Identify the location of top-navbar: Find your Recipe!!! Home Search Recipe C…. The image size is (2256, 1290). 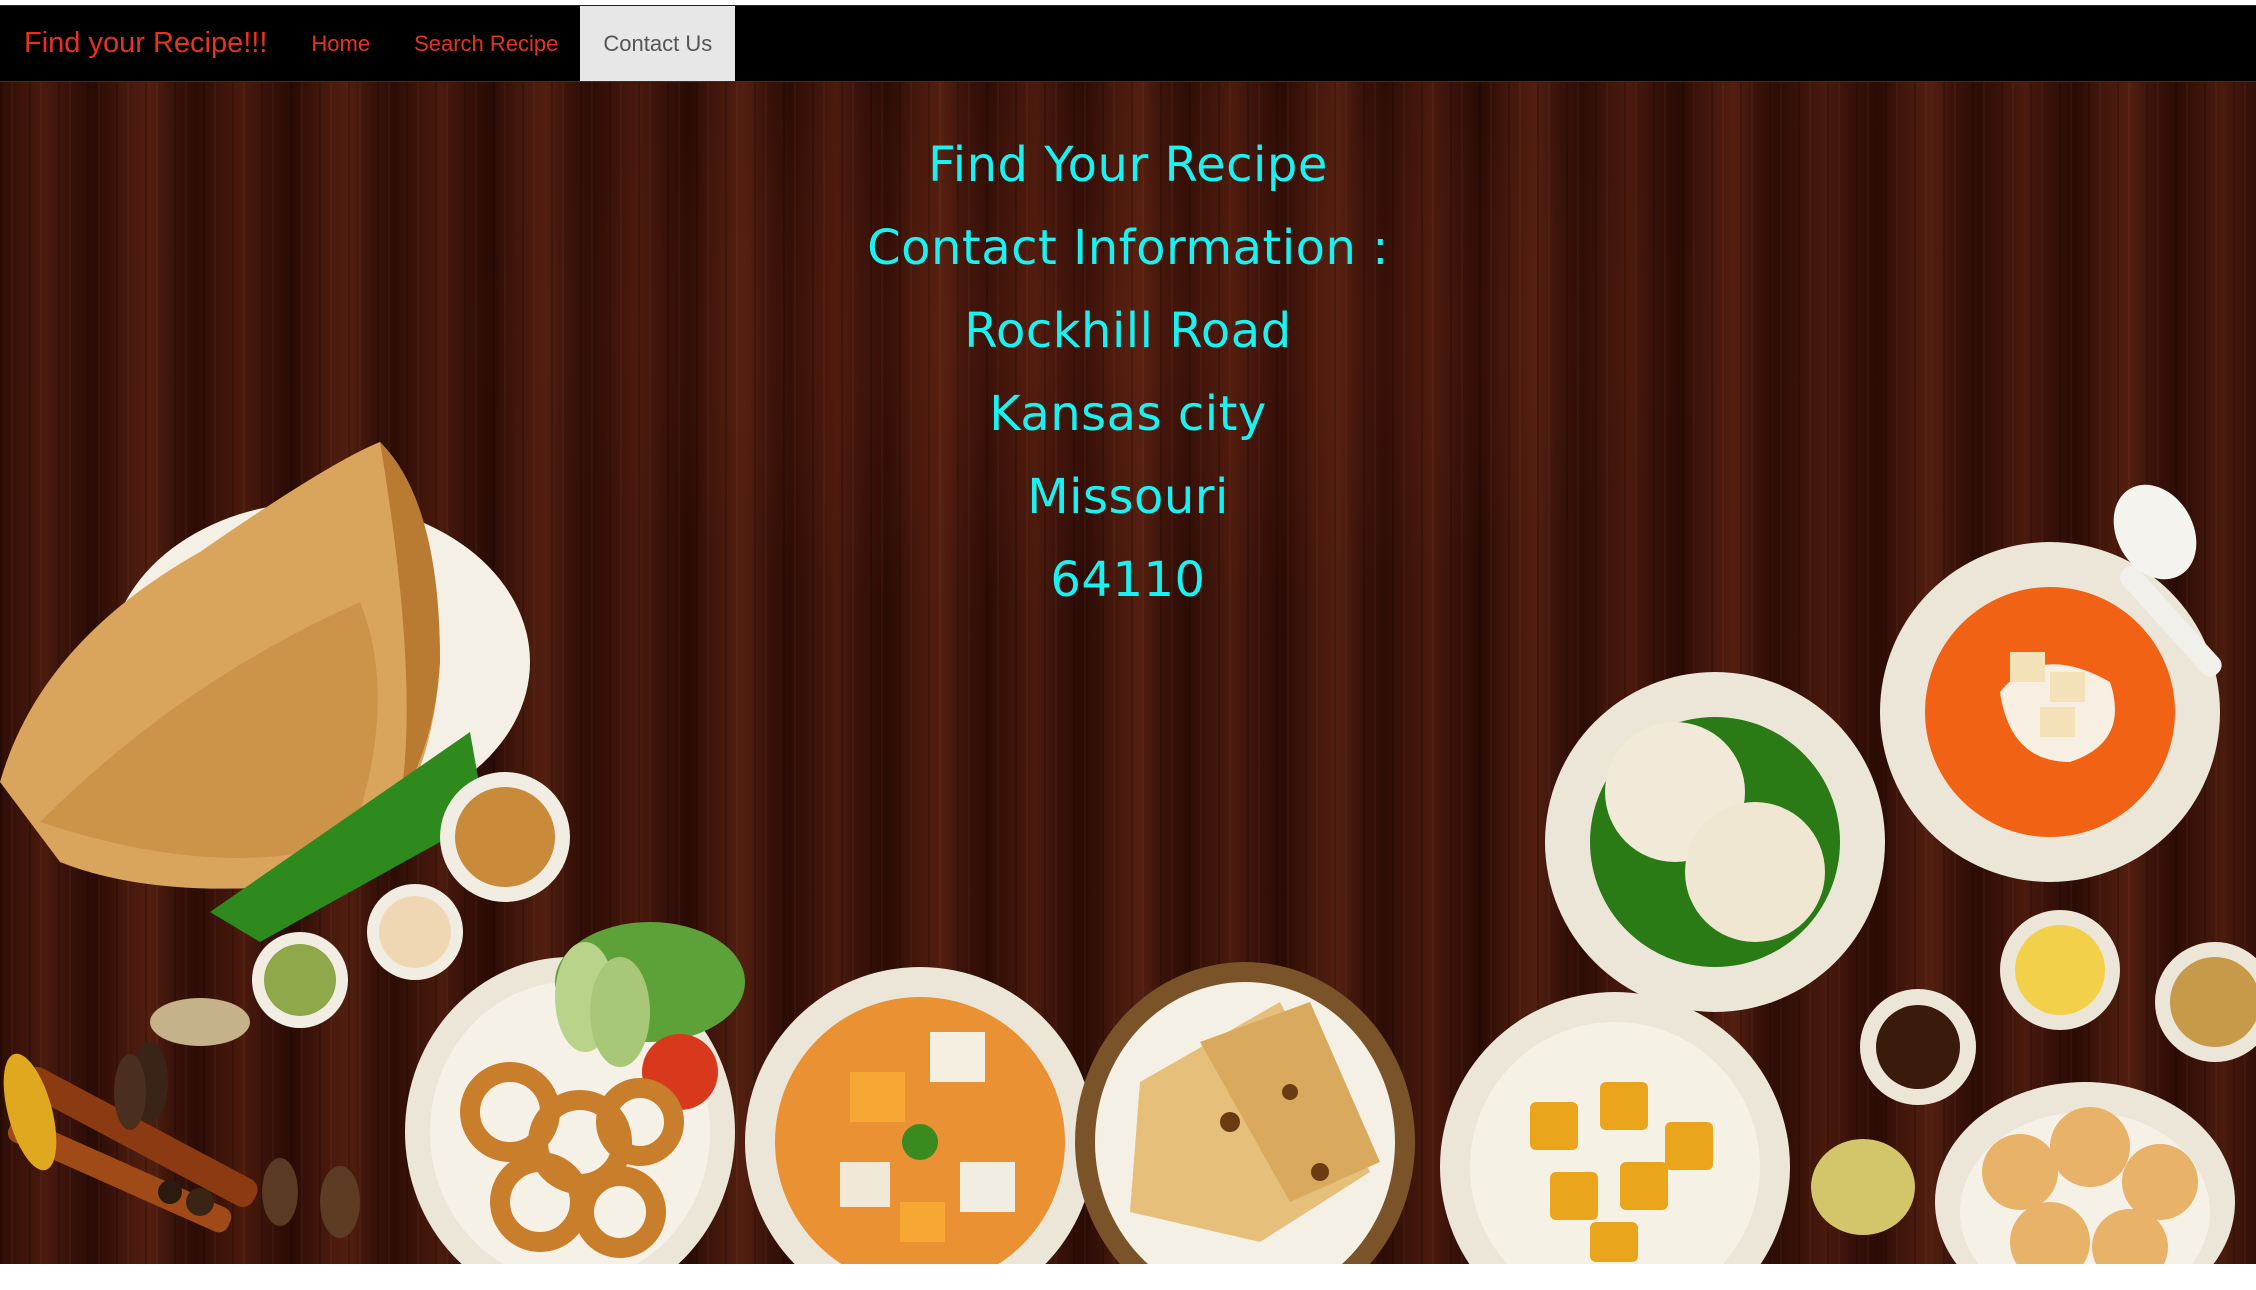
(1128, 43).